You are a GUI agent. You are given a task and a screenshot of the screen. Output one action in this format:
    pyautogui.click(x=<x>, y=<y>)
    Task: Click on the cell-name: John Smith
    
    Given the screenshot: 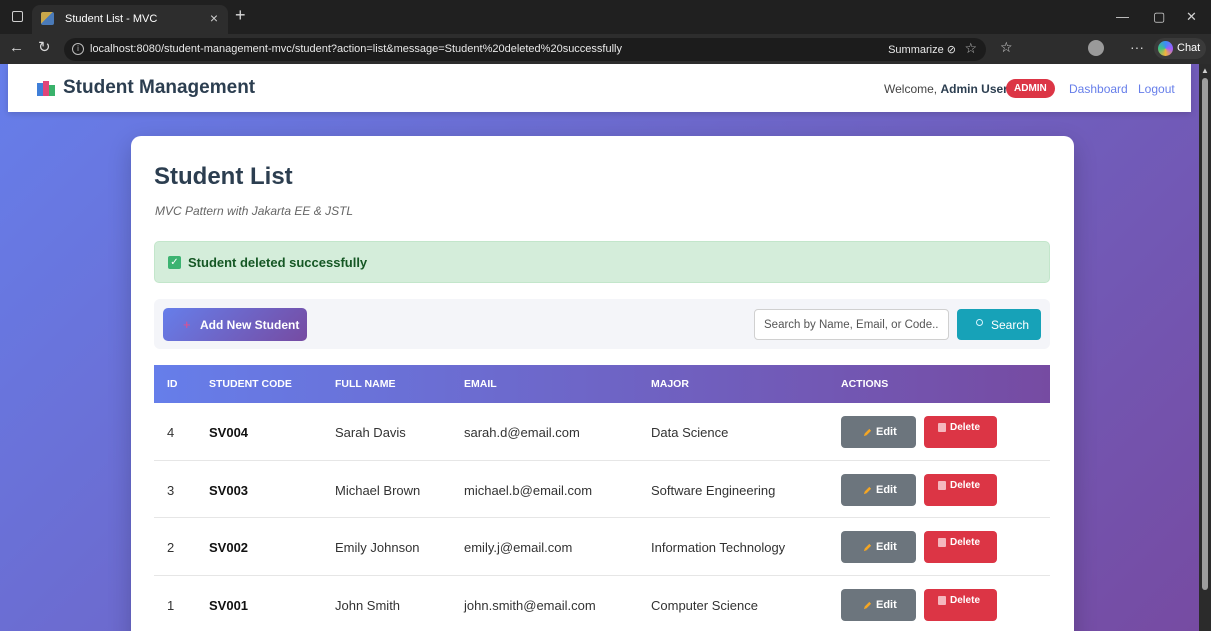 What is the action you would take?
    pyautogui.click(x=368, y=605)
    